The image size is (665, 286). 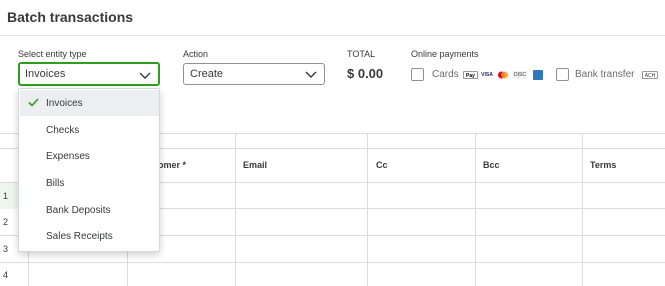 I want to click on online-payments-label: Online payments, so click(x=445, y=54).